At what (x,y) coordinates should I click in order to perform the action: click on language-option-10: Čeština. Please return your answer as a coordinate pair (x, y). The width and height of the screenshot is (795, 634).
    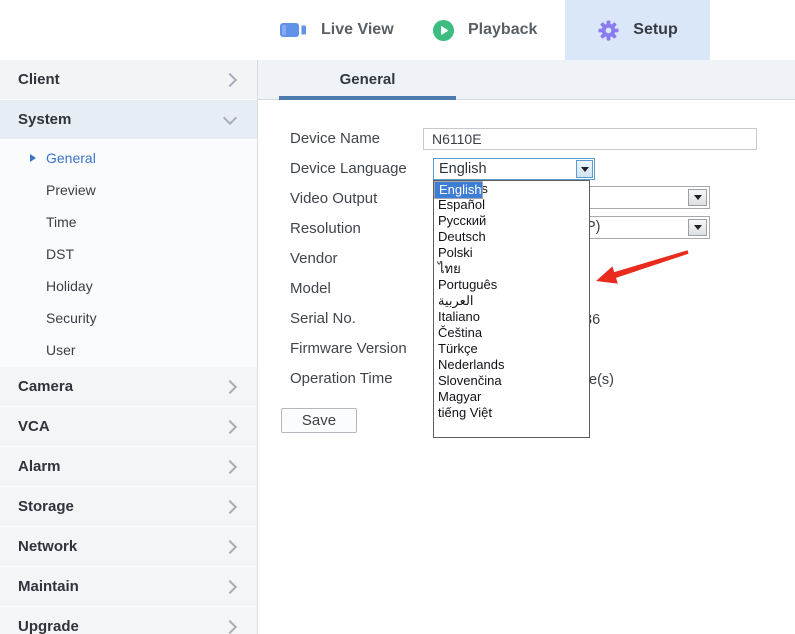
    Looking at the image, I should click on (511, 333).